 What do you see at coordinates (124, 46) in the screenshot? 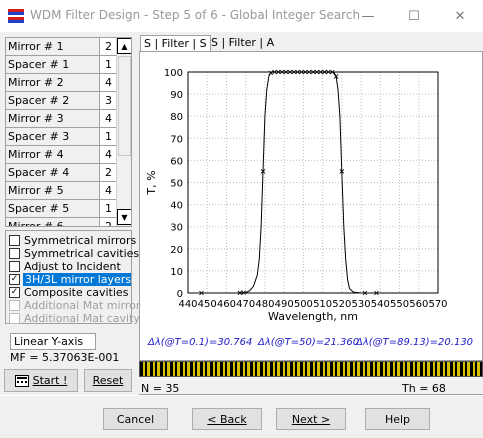
I see `scroll-up-icon: ▲` at bounding box center [124, 46].